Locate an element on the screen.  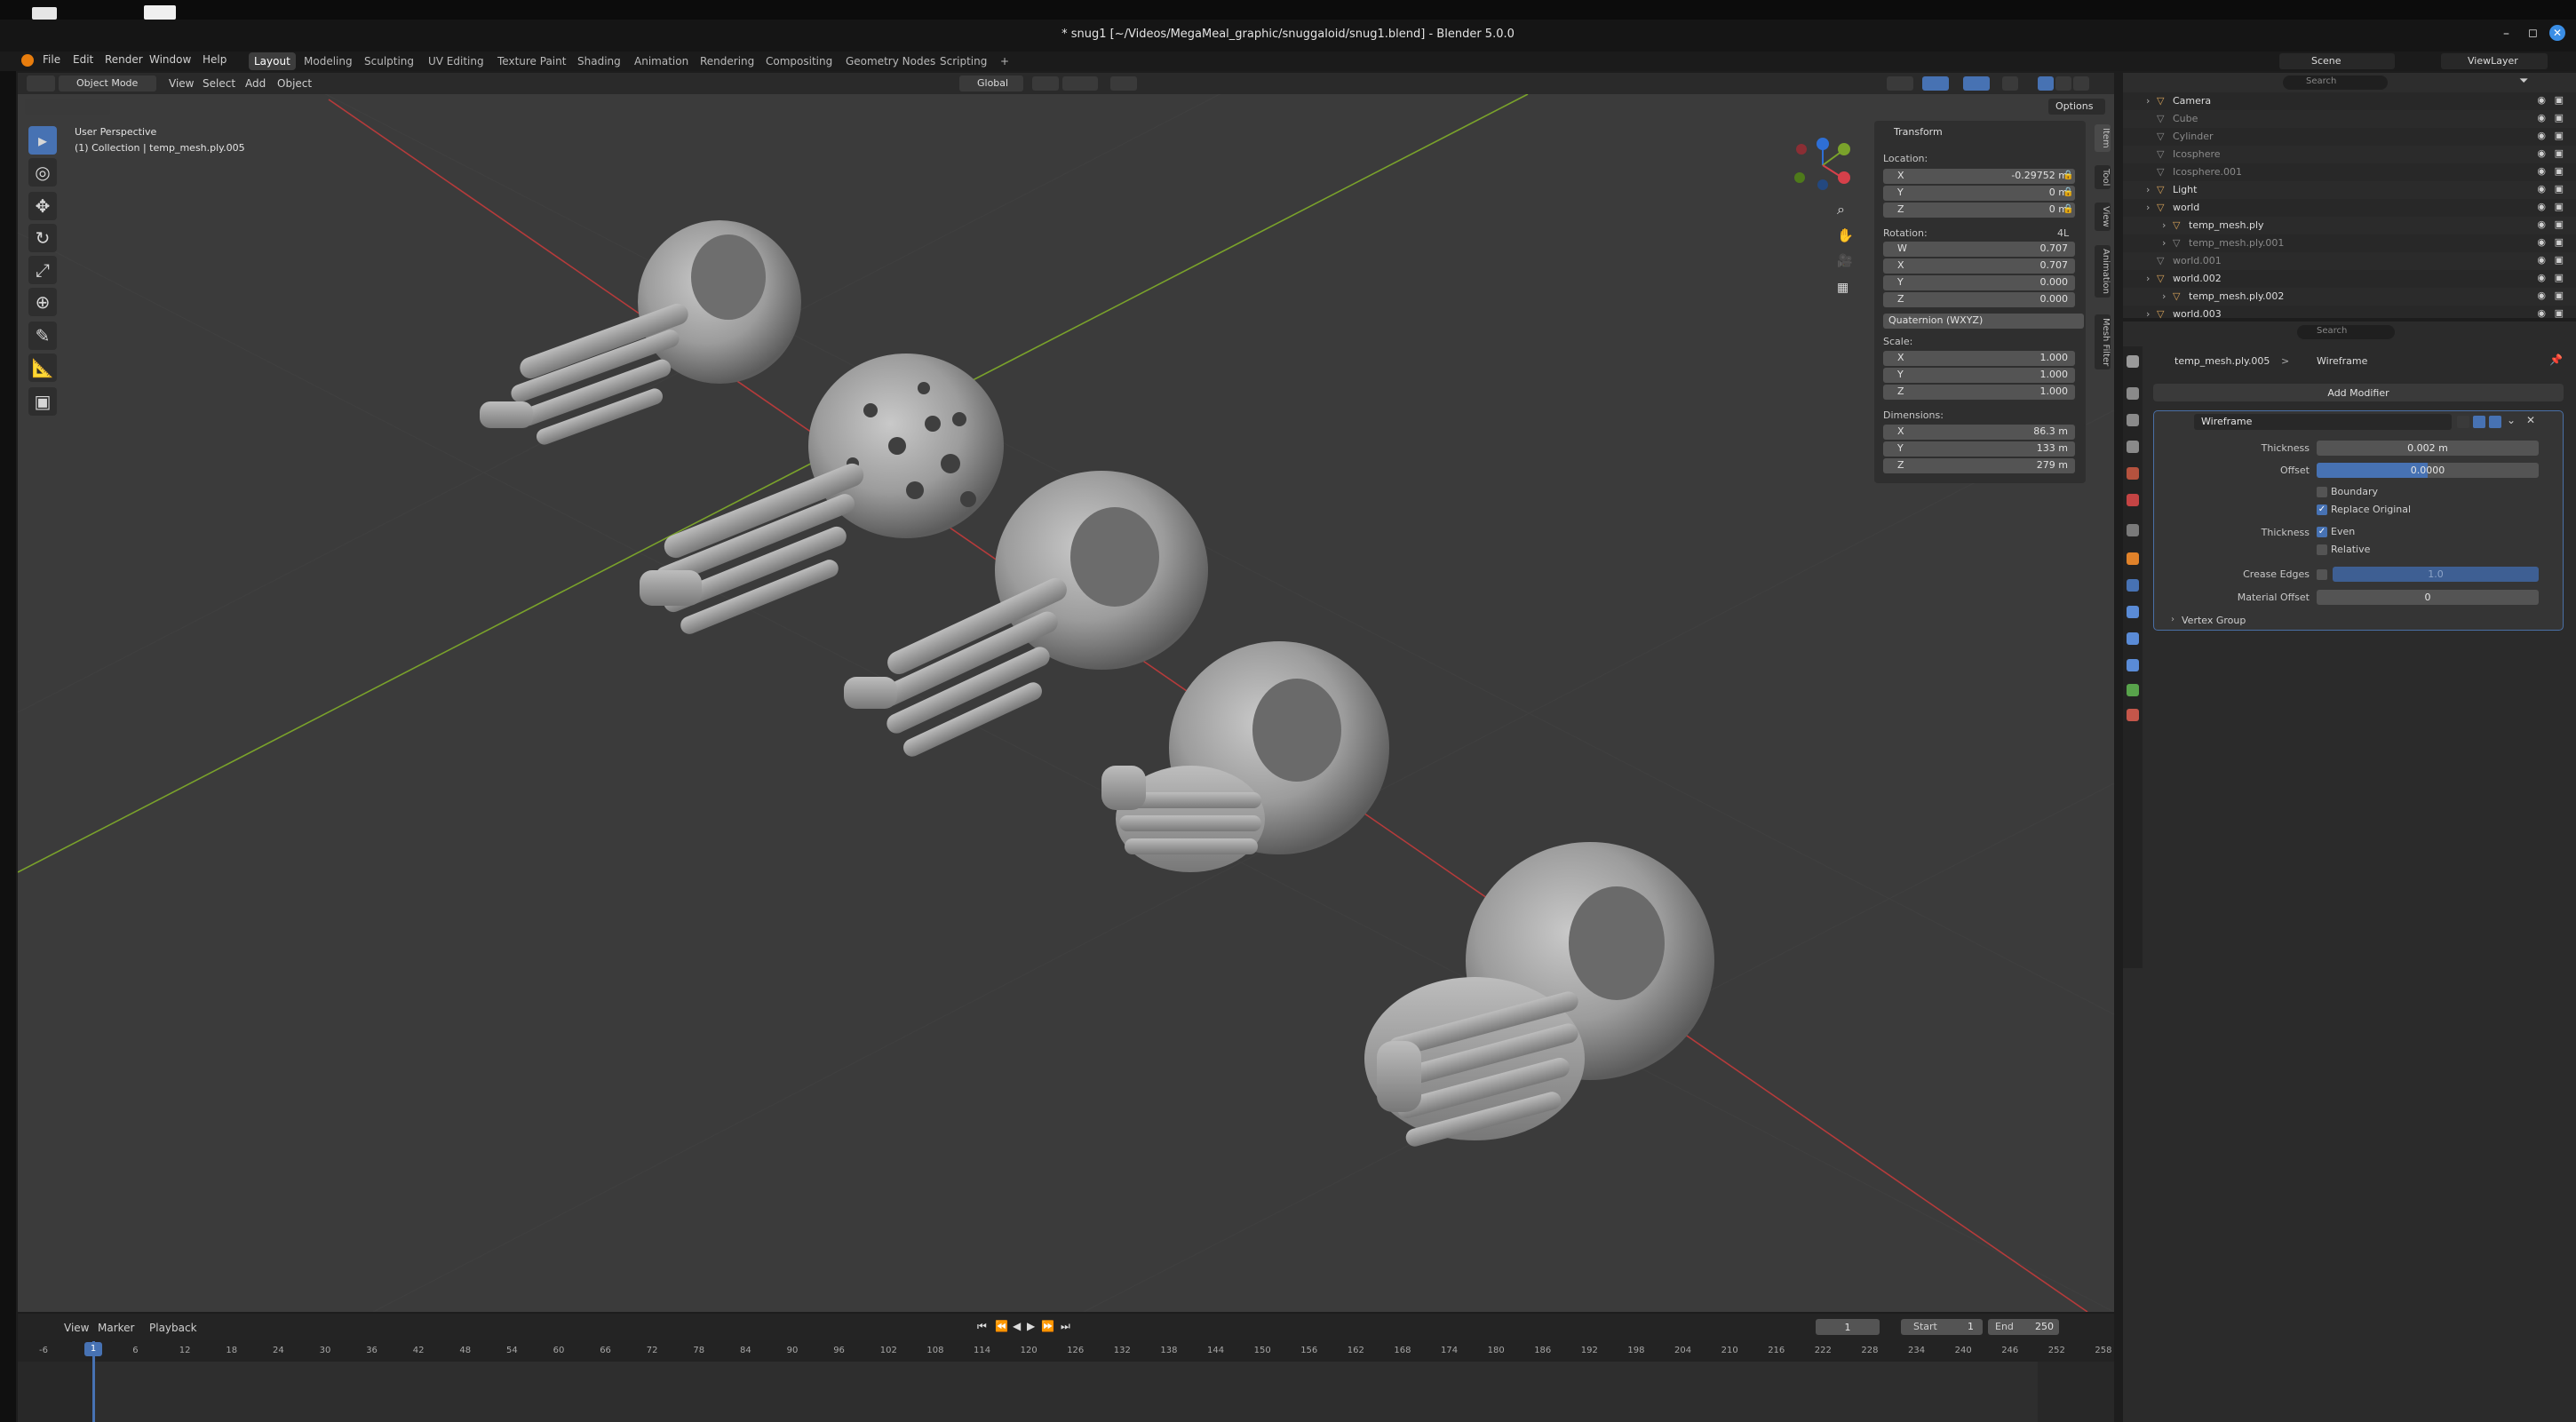
render-properties-icon is located at coordinates (2133, 393).